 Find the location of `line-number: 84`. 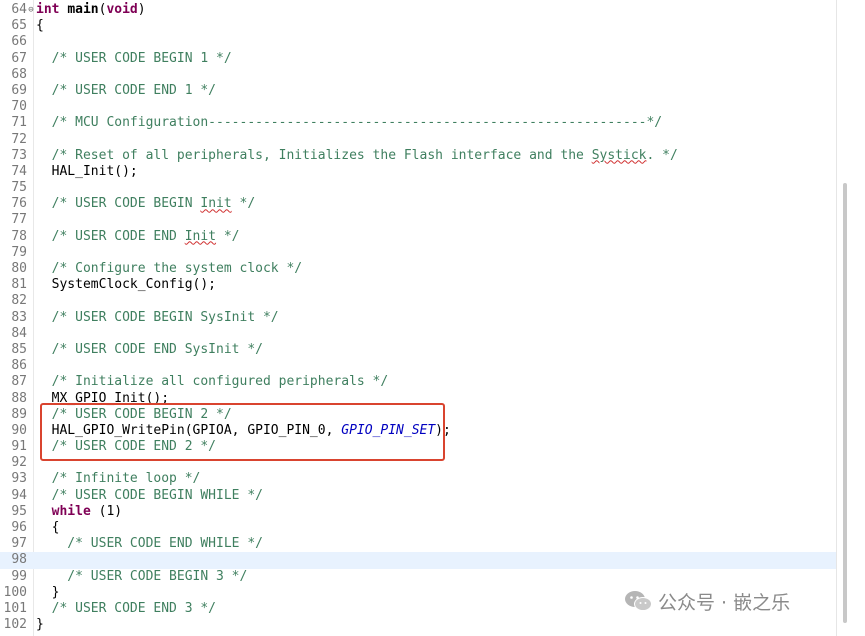

line-number: 84 is located at coordinates (19, 333).